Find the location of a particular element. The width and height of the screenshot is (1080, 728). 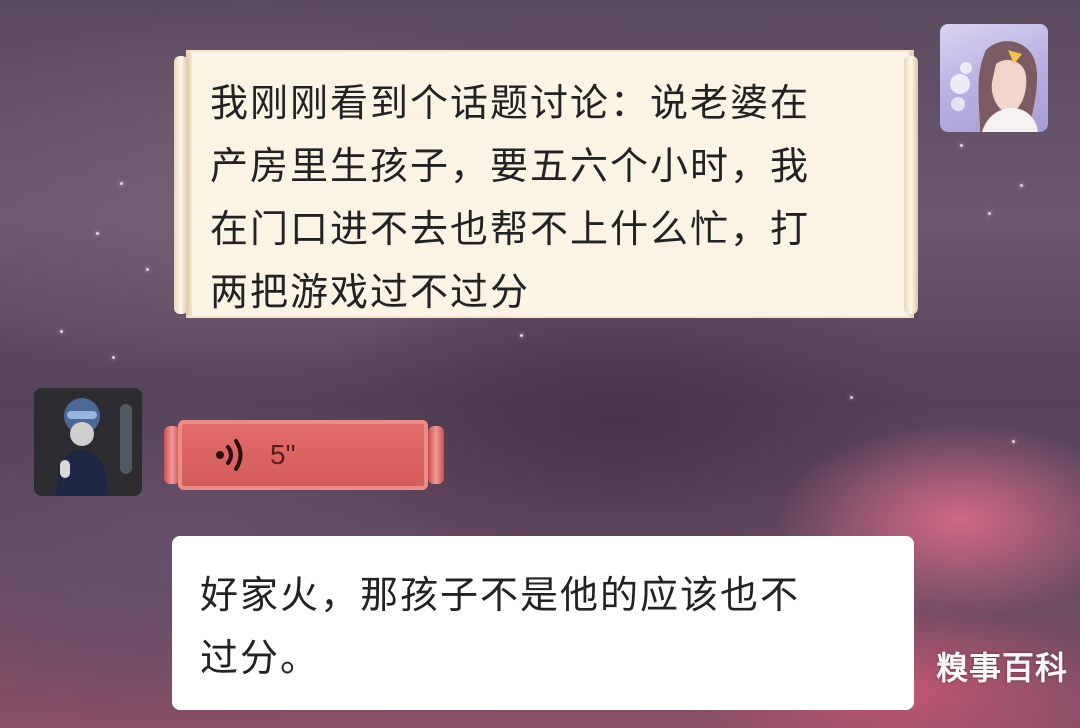

user-avatar-left is located at coordinates (88, 442).